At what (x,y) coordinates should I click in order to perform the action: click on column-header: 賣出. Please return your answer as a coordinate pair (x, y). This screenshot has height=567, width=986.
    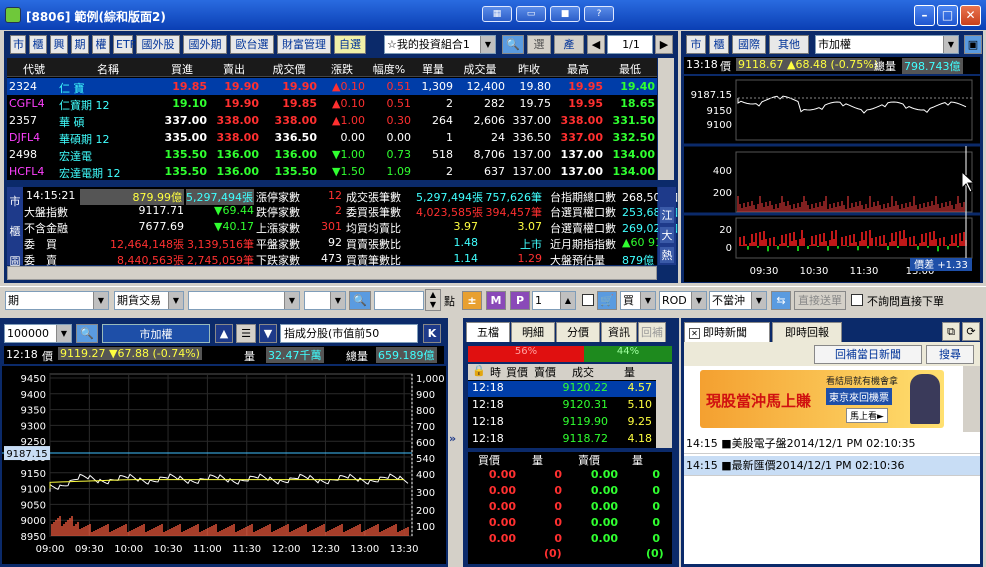
    Looking at the image, I should click on (234, 69).